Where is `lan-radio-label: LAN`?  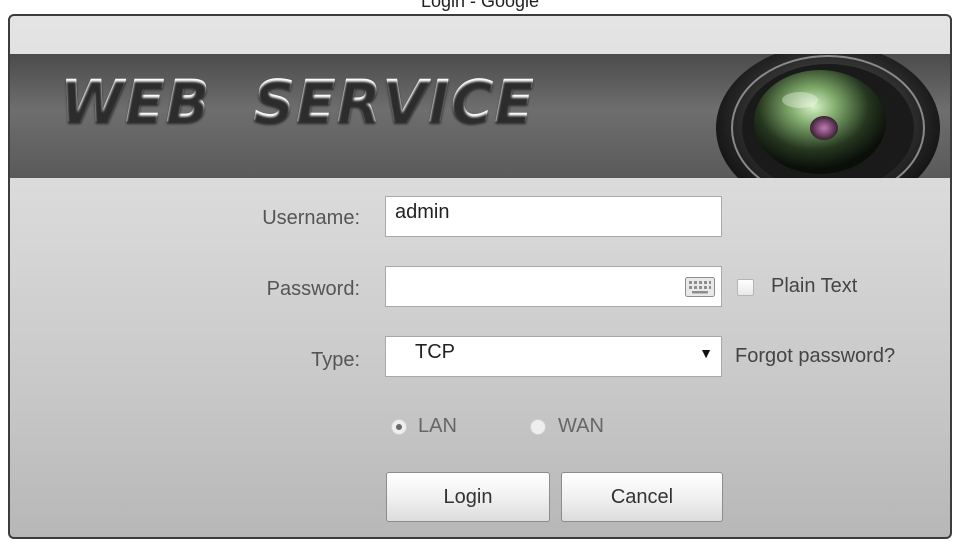 lan-radio-label: LAN is located at coordinates (437, 426).